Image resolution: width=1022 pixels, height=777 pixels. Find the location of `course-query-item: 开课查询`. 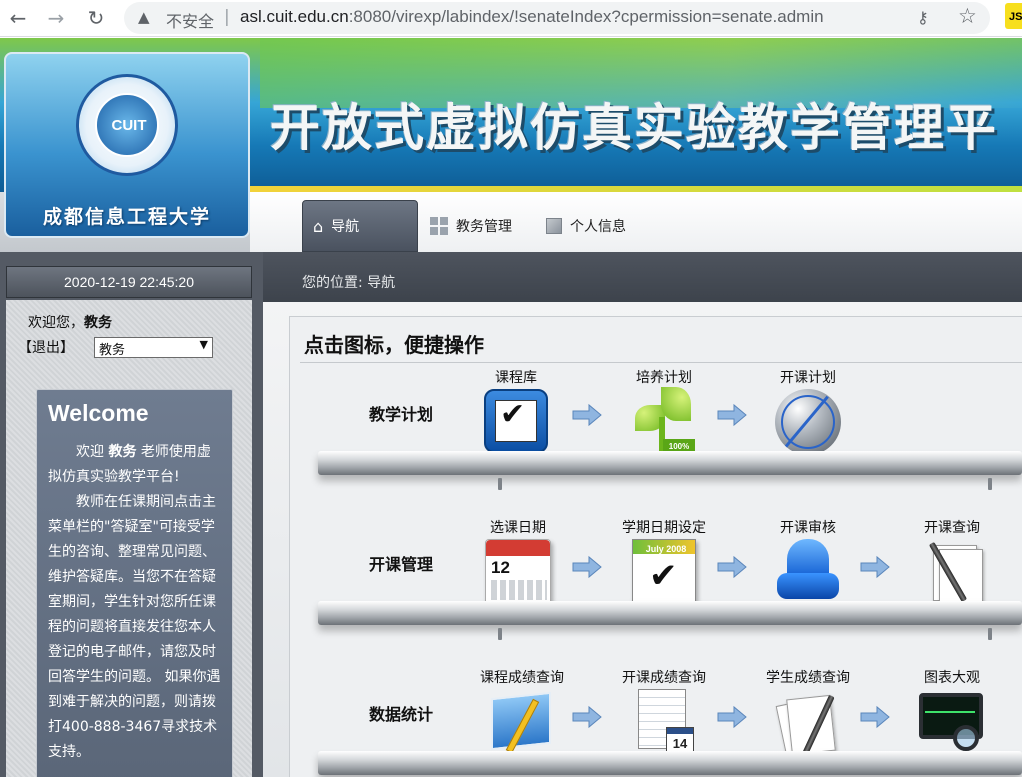

course-query-item: 开课查询 is located at coordinates (952, 563).